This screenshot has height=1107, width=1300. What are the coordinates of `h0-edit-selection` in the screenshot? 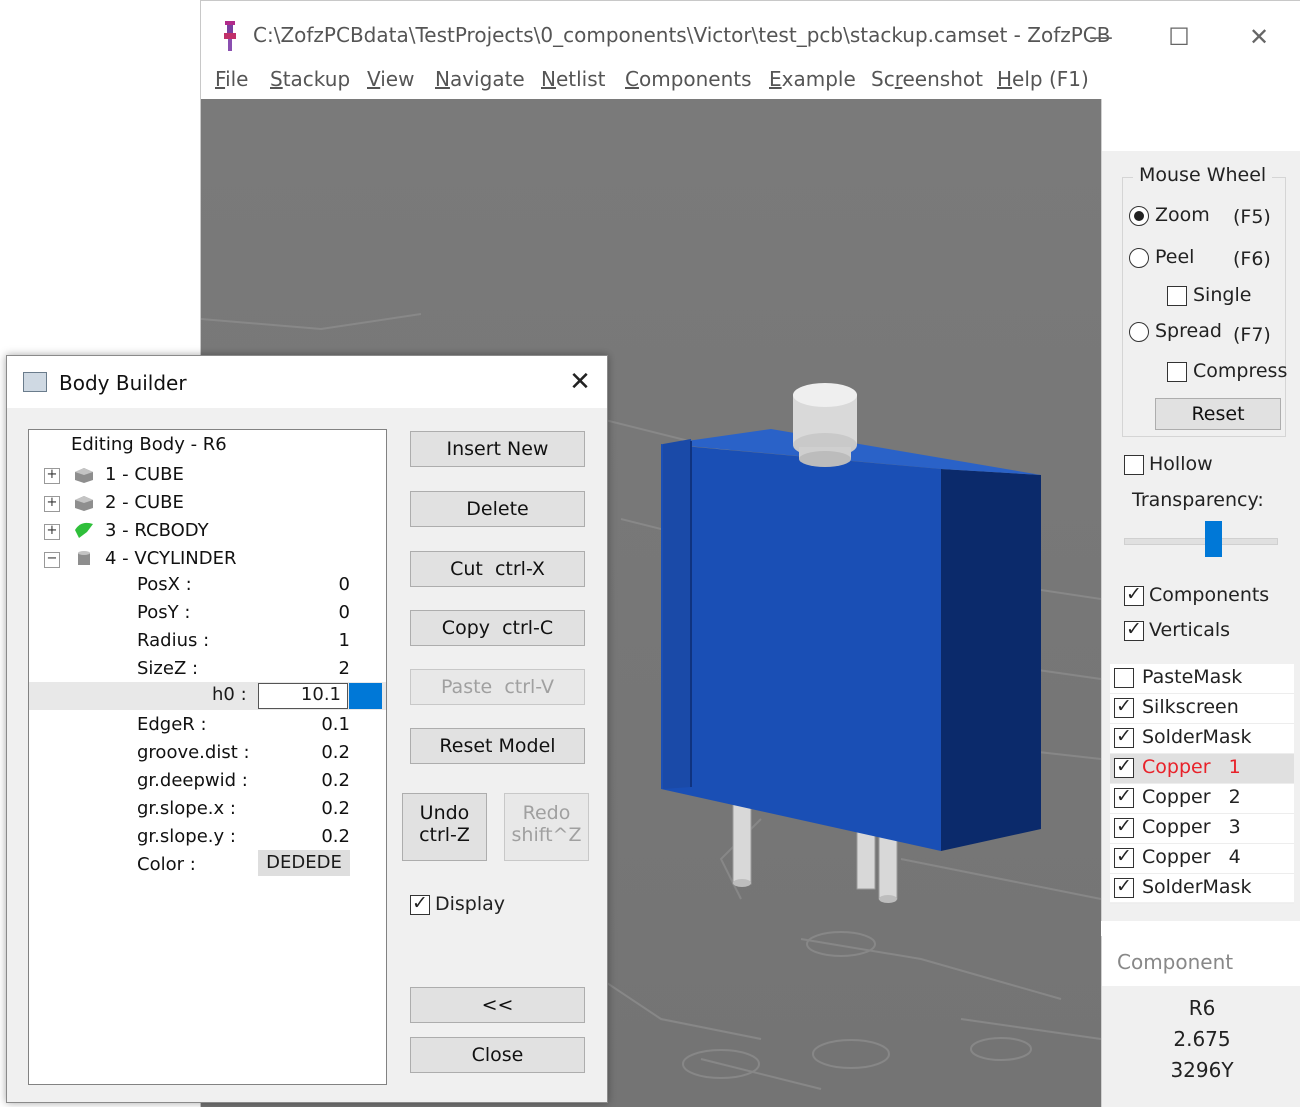 It's located at (365, 696).